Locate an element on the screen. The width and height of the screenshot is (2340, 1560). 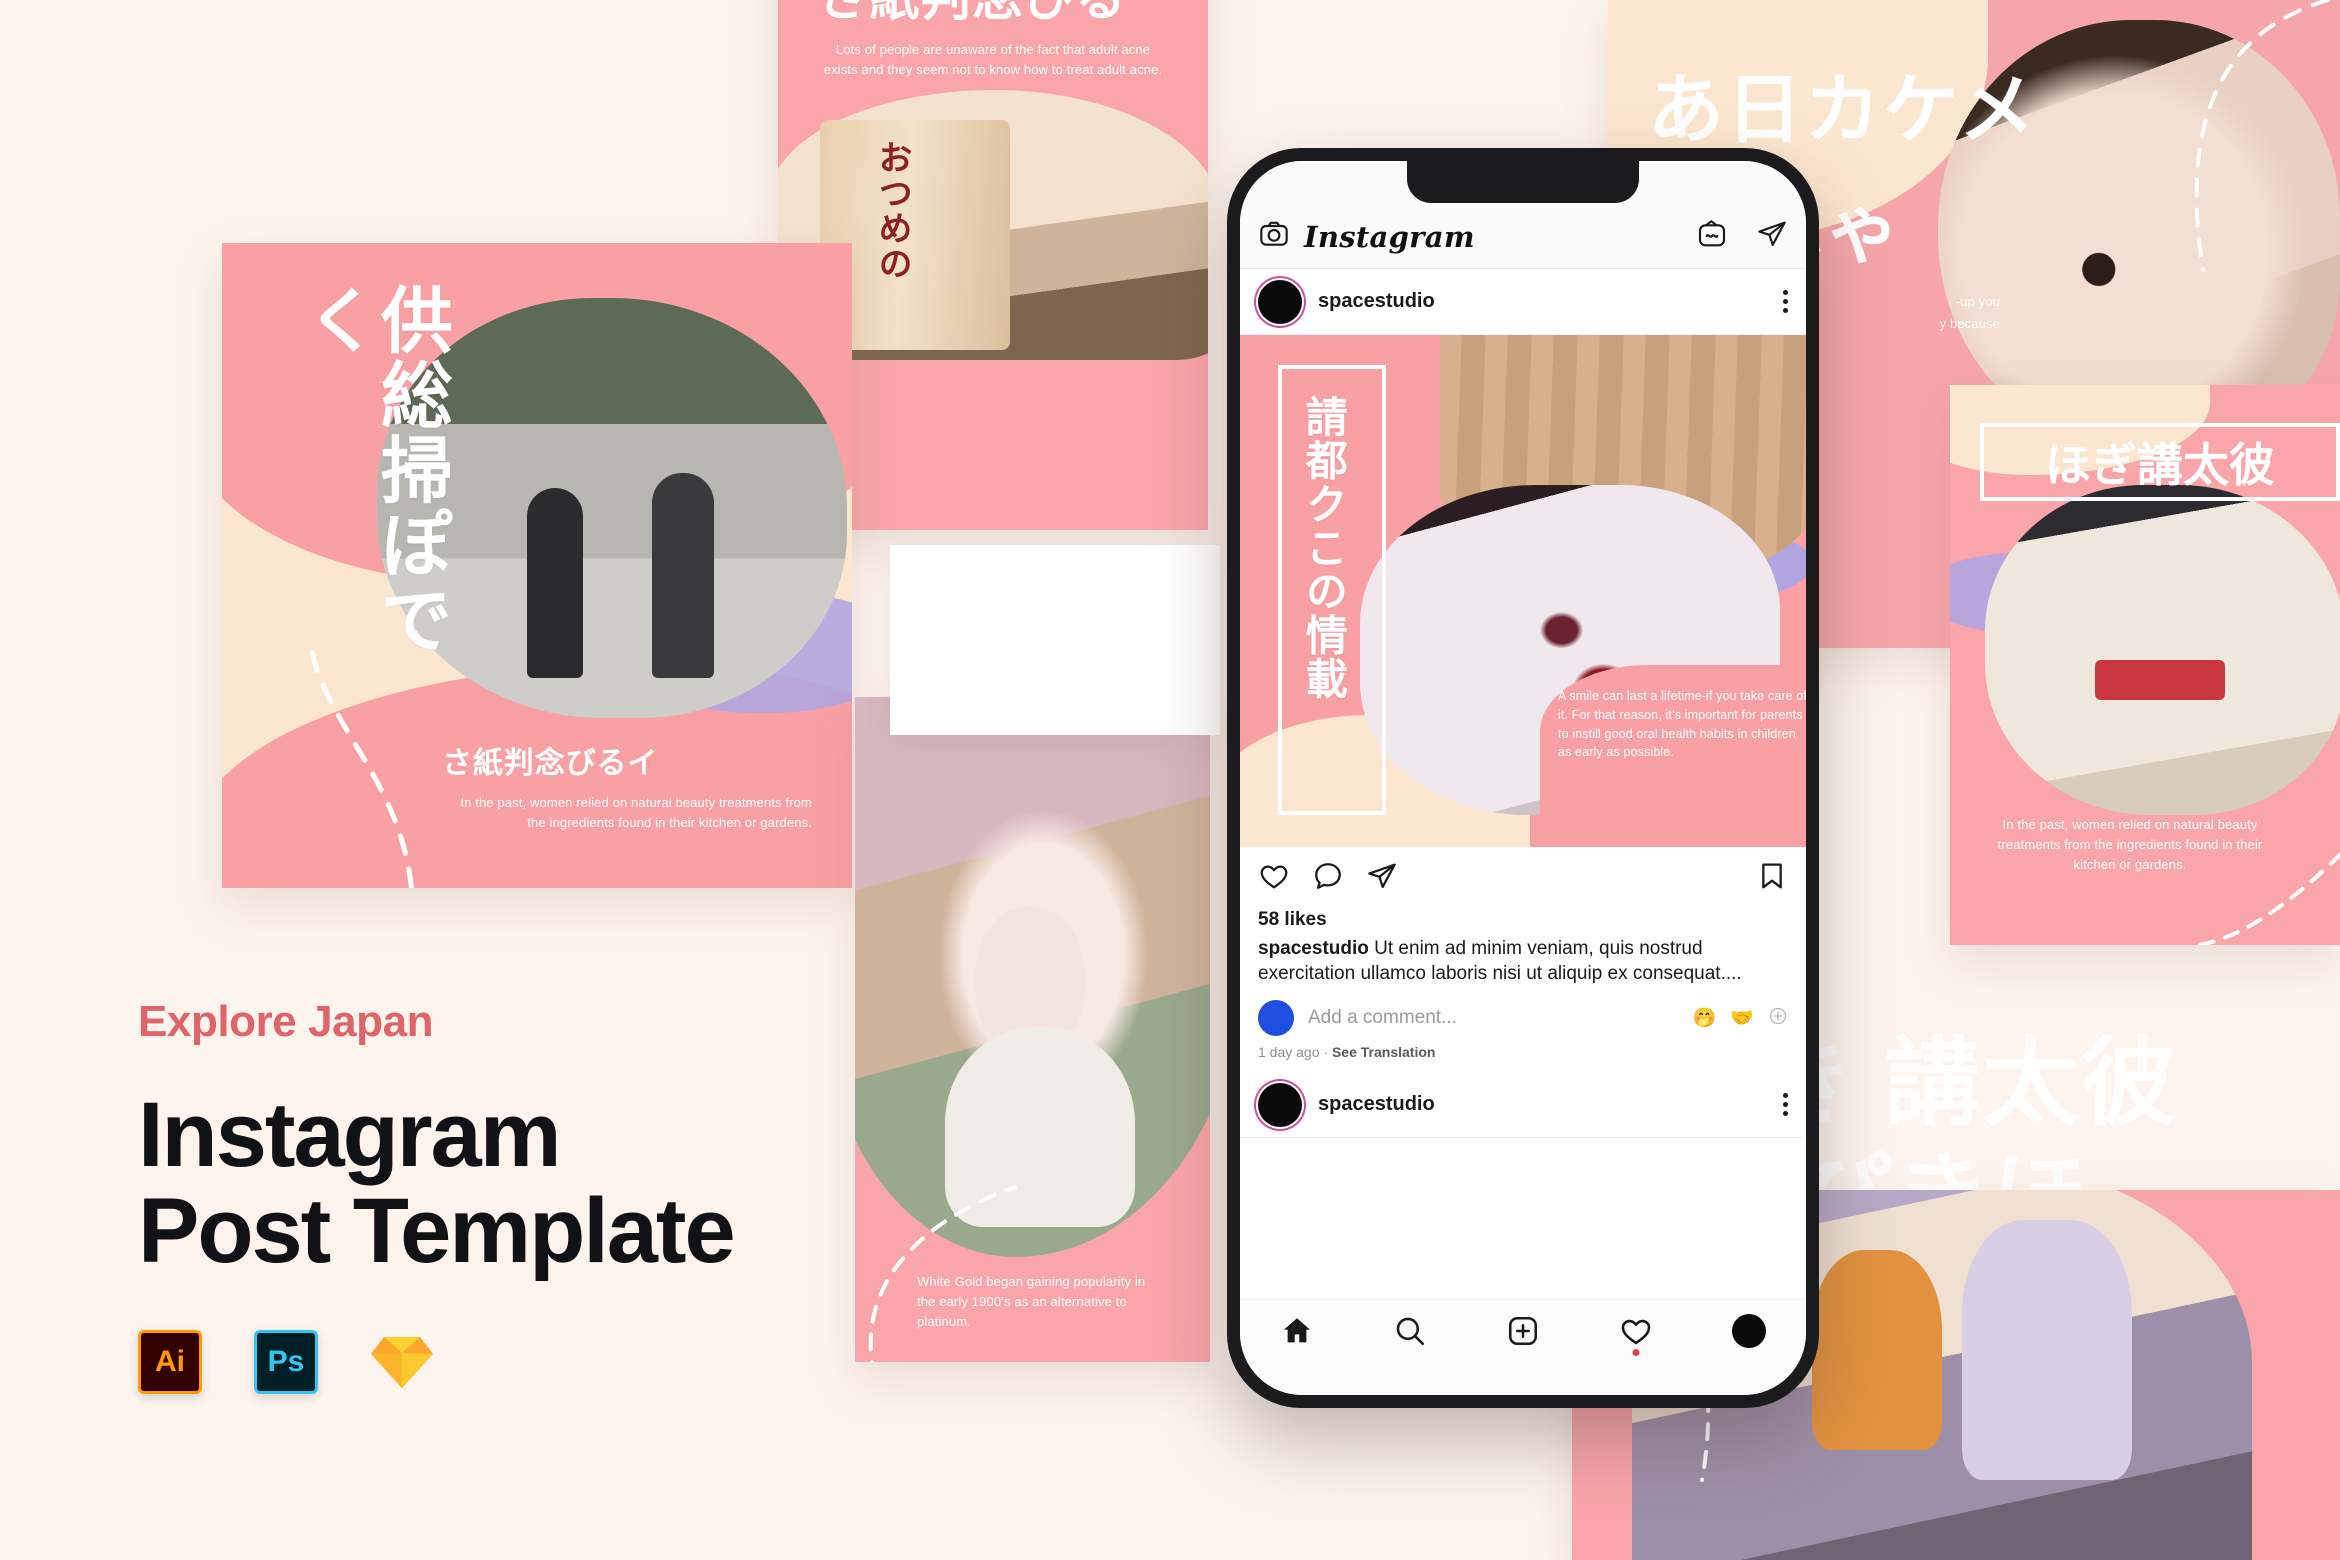
sketch-diamond-icon is located at coordinates (402, 1362).